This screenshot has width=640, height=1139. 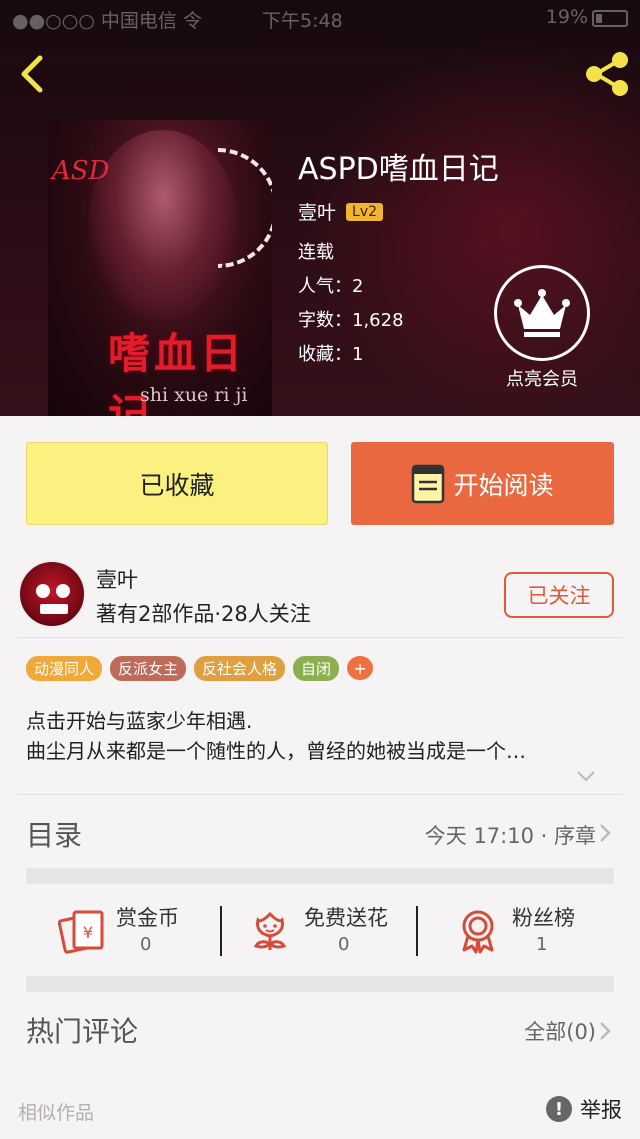 I want to click on description-line-1: 点击开始与蓝家少年相遇., so click(x=139, y=721).